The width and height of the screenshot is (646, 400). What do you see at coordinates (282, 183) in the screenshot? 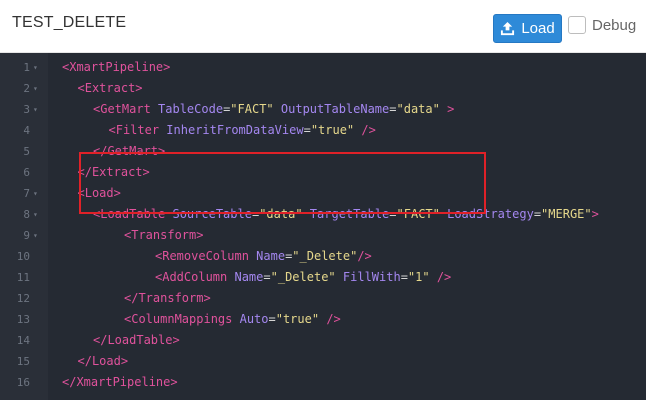
I see `highlight-box` at bounding box center [282, 183].